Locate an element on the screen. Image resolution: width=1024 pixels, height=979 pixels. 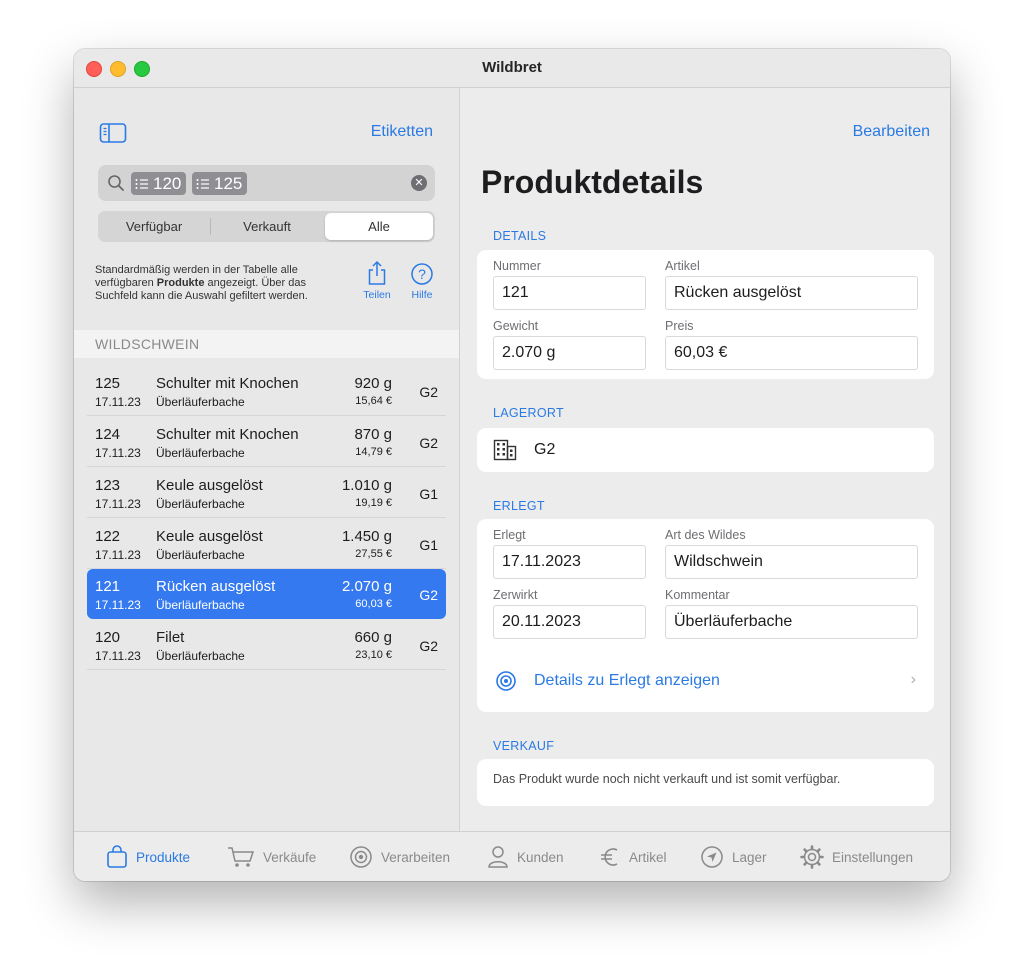
game-type-label: Art des Wildes is located at coordinates (705, 535).